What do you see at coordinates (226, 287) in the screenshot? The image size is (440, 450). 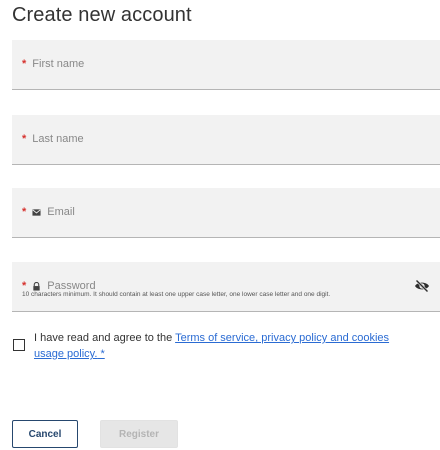 I see `password-field: * Password` at bounding box center [226, 287].